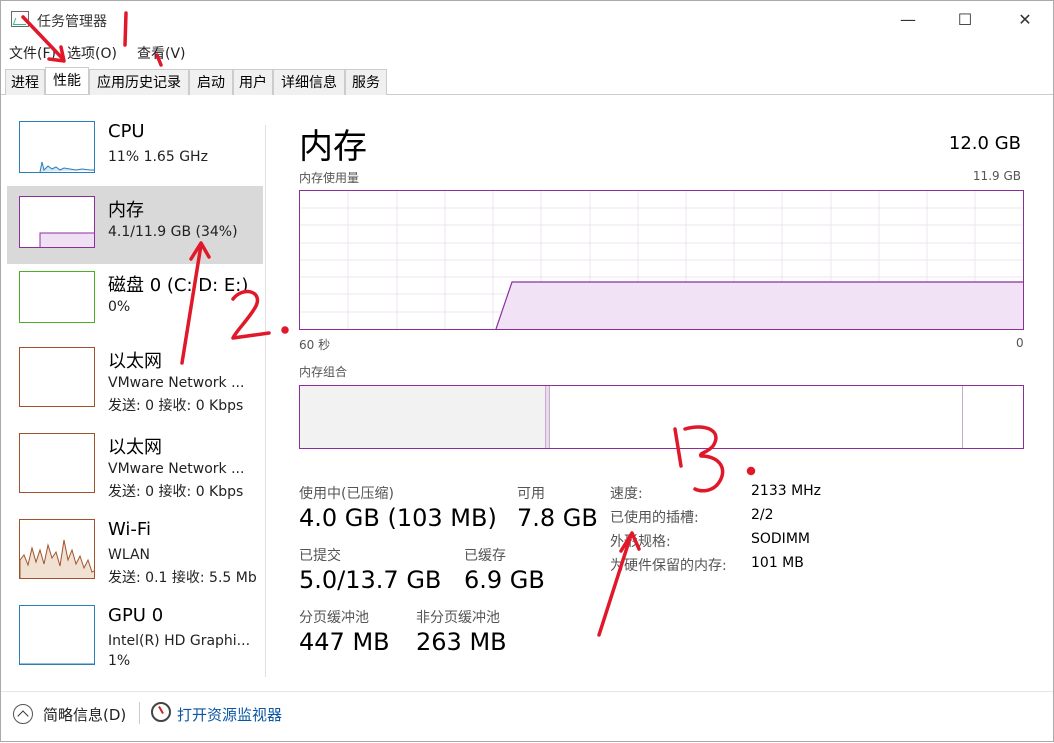  What do you see at coordinates (253, 82) in the screenshot?
I see `tab-users: 用户` at bounding box center [253, 82].